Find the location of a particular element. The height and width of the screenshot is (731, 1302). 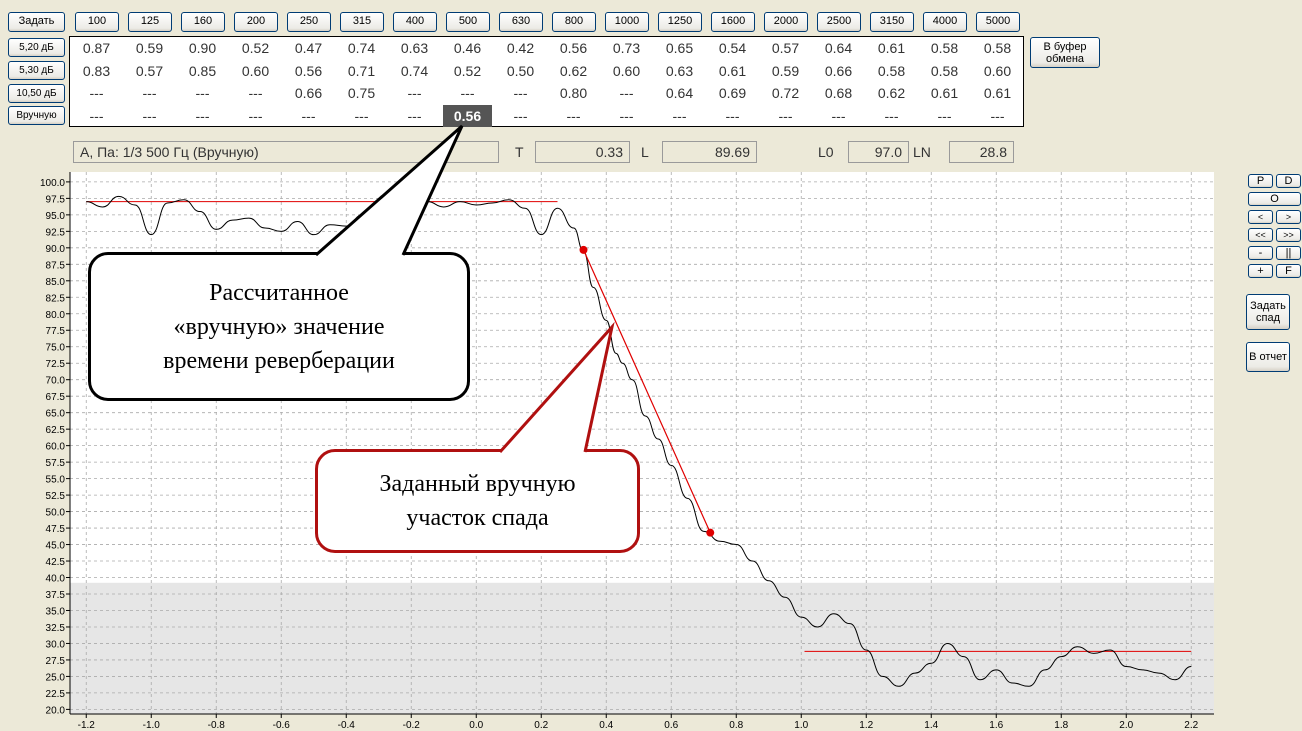

pause-button: || is located at coordinates (1288, 253).